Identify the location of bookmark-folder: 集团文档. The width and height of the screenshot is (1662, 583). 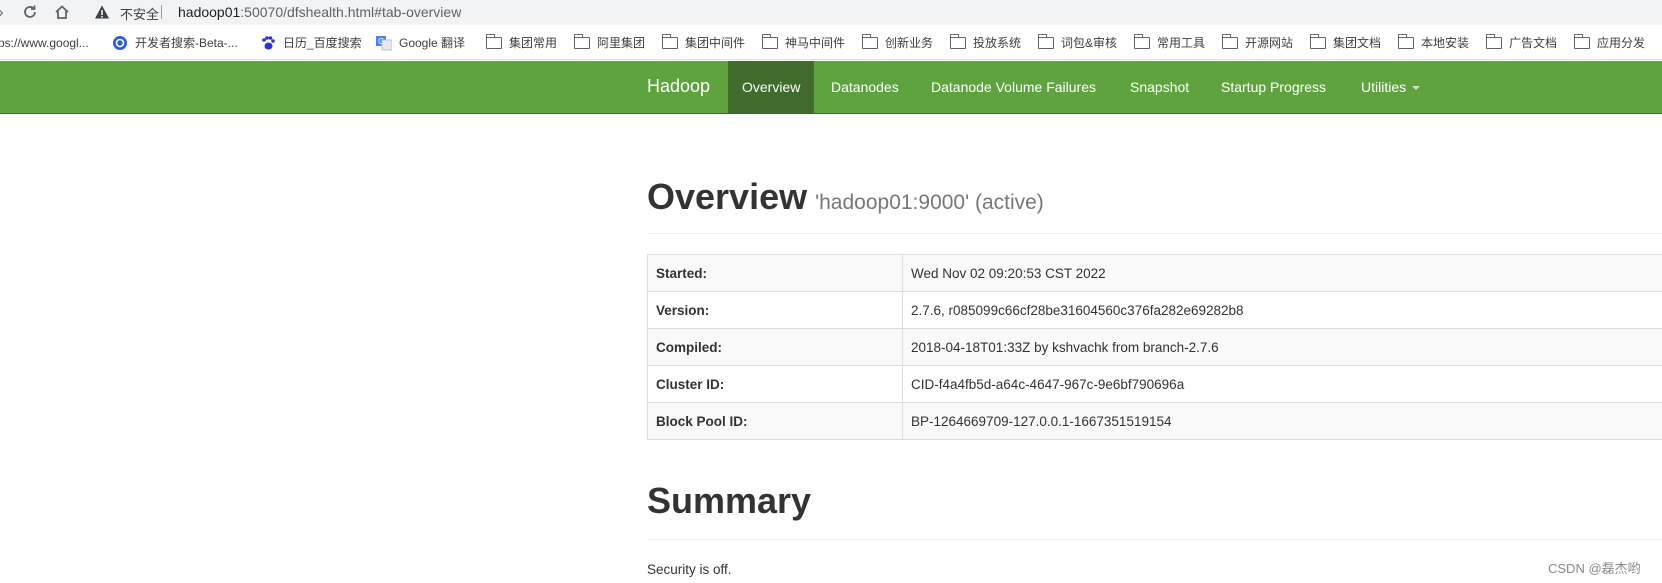
(1345, 43).